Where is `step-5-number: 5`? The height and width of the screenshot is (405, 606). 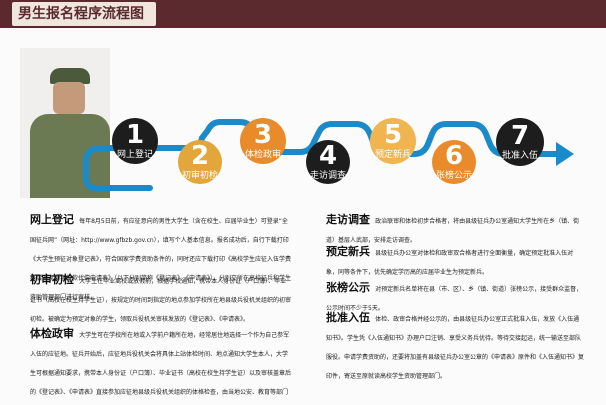
step-5-number: 5 is located at coordinates (393, 134).